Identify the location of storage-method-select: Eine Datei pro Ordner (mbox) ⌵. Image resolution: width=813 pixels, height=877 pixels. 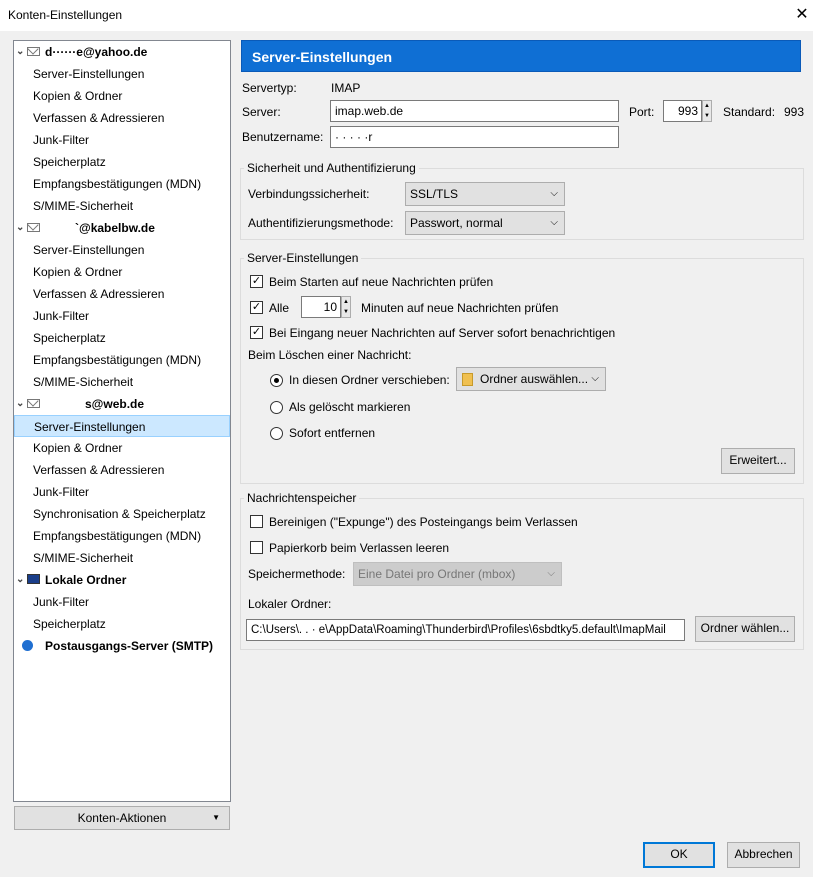
(457, 574).